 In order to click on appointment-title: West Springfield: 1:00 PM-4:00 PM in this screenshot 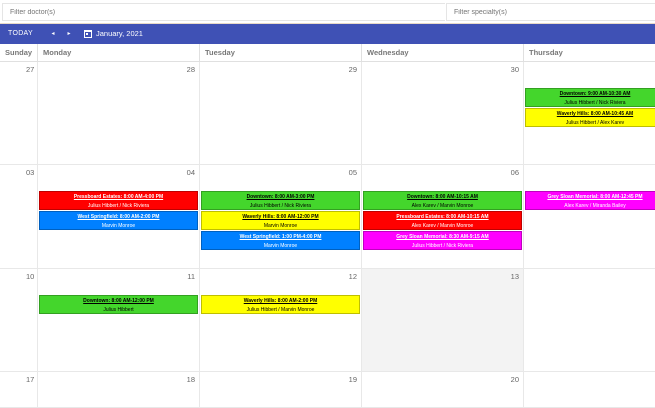, I will do `click(280, 237)`.